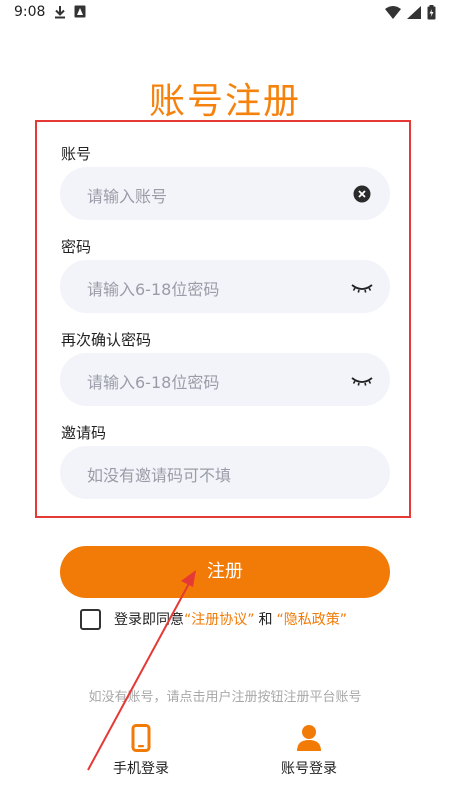 The width and height of the screenshot is (450, 800). I want to click on status-bar: 9:08, so click(225, 13).